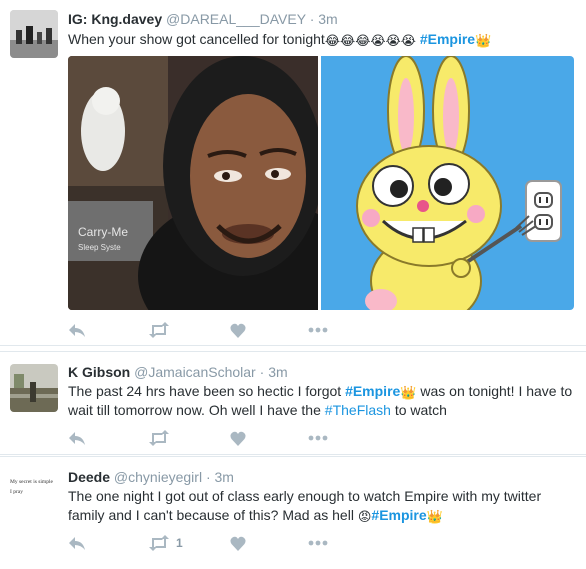 The width and height of the screenshot is (586, 569). I want to click on avatar-text-line-2: I pray, so click(16, 492).